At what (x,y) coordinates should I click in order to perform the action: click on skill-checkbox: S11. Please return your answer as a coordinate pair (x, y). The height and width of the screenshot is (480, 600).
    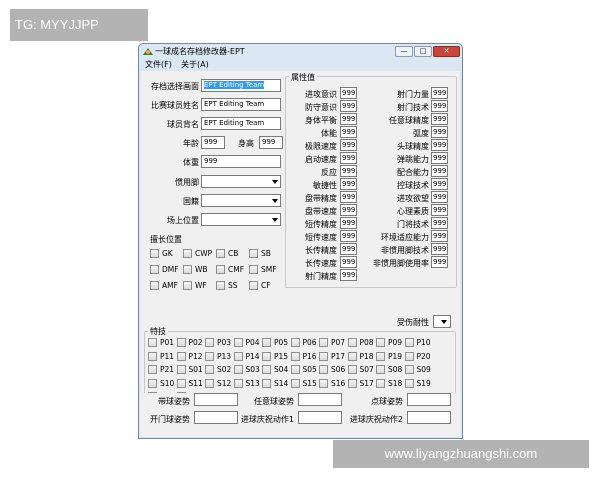
    Looking at the image, I should click on (190, 384).